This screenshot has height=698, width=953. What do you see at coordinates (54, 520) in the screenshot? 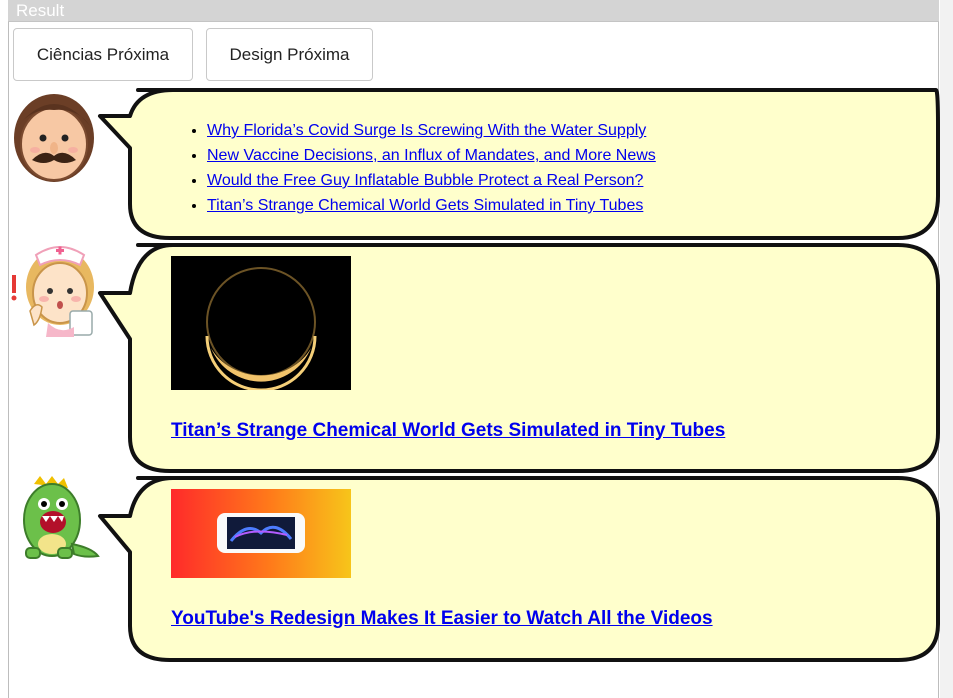
I see `green-monster-avatar-icon` at bounding box center [54, 520].